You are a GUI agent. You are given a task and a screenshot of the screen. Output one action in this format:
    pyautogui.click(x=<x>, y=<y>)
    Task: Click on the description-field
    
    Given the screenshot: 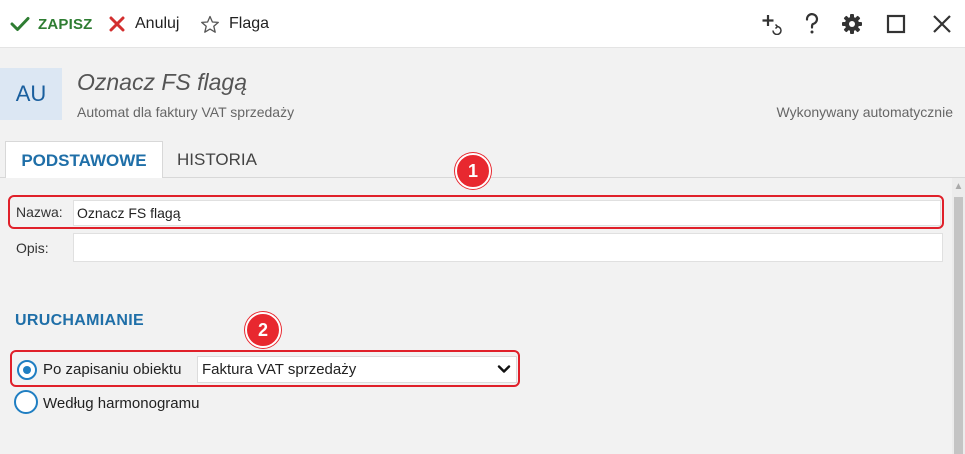 What is the action you would take?
    pyautogui.click(x=508, y=247)
    